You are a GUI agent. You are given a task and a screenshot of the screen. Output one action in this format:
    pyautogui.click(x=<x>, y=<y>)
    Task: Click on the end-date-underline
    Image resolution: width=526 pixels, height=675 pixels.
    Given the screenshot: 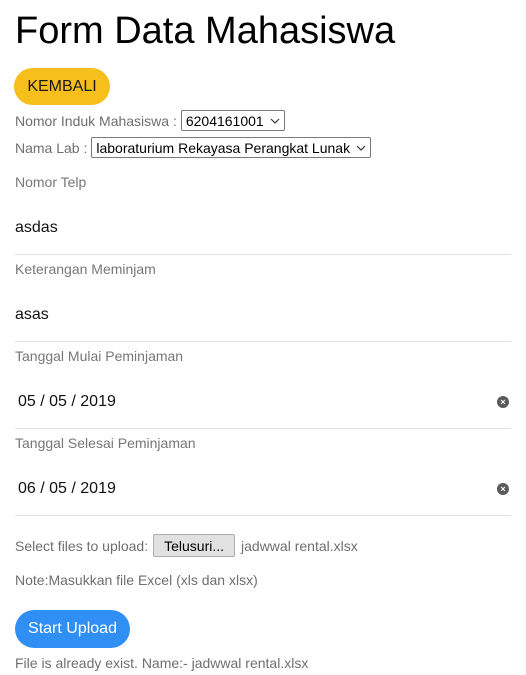 What is the action you would take?
    pyautogui.click(x=263, y=515)
    